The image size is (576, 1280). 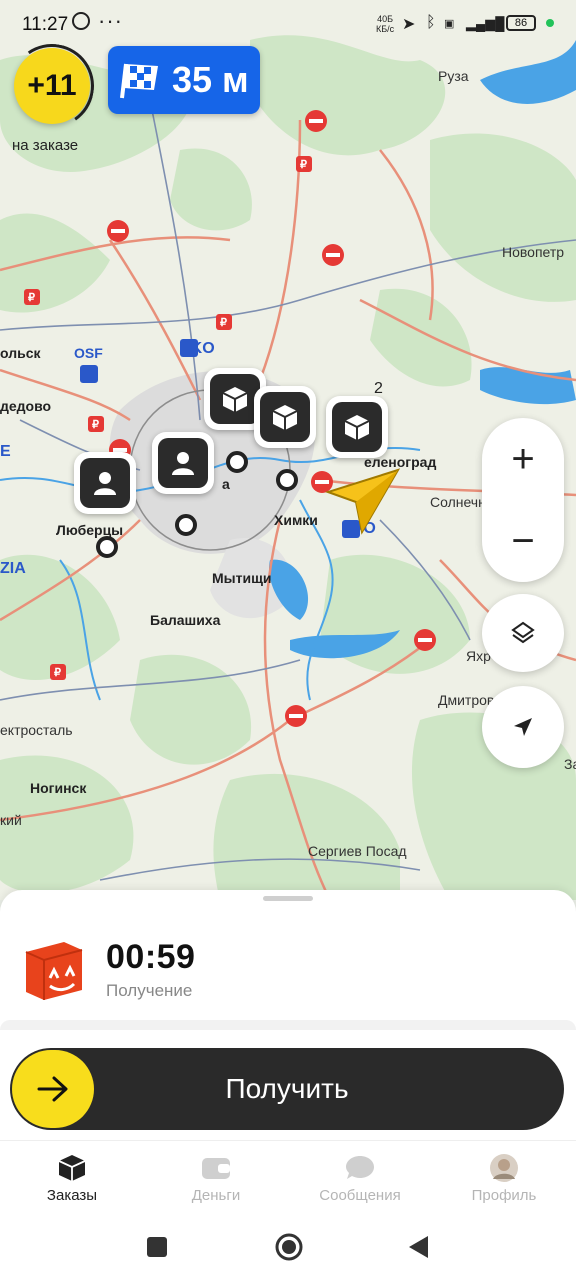 I want to click on indicator-dot, so click(x=550, y=23).